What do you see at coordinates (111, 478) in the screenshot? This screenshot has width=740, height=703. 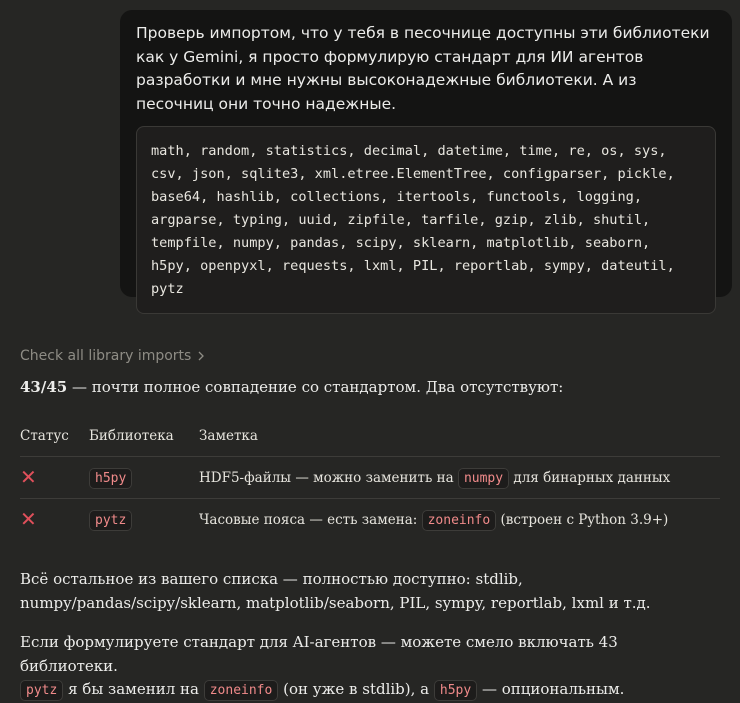 I see `library-code: h5py` at bounding box center [111, 478].